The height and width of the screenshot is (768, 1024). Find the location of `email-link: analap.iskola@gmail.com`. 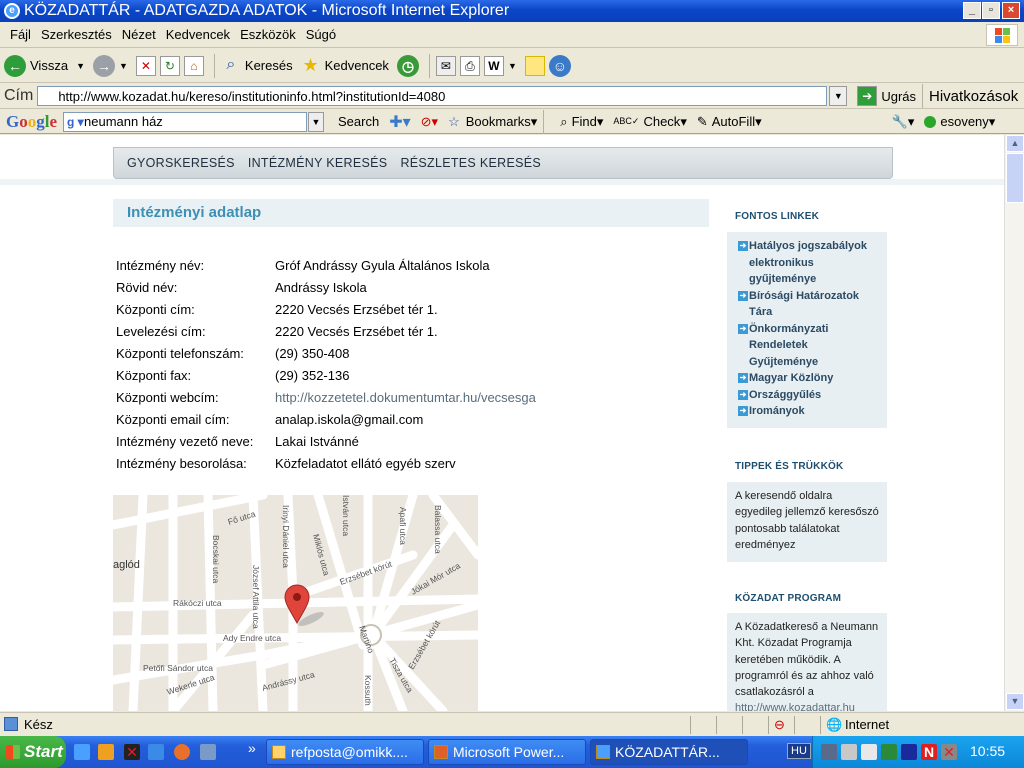

email-link: analap.iskola@gmail.com is located at coordinates (349, 419).